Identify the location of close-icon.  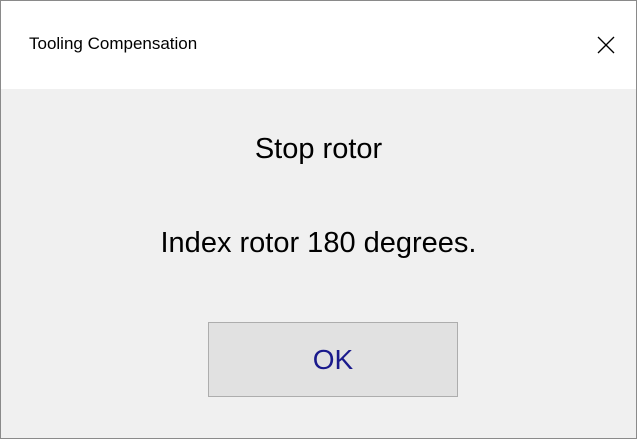
(606, 45).